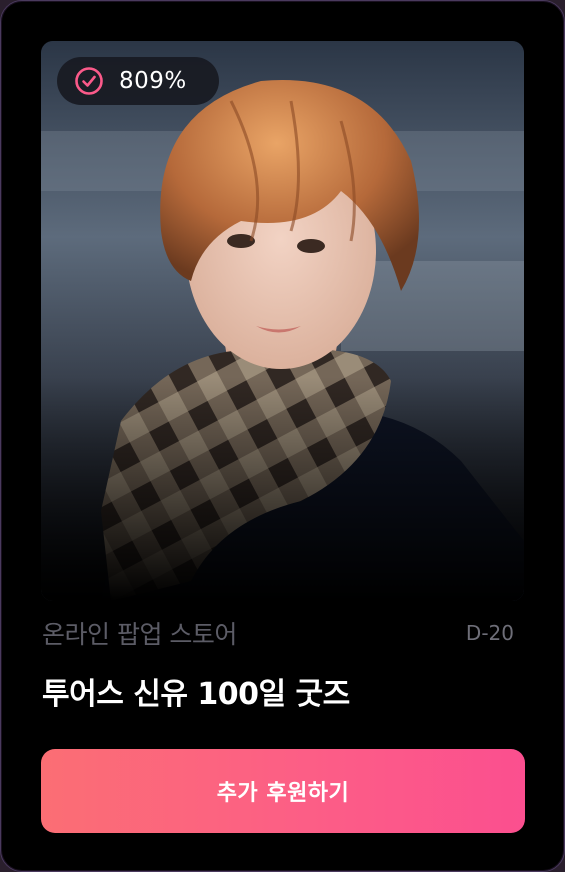 The image size is (565, 872). I want to click on funding-rate-badge: 809%, so click(138, 81).